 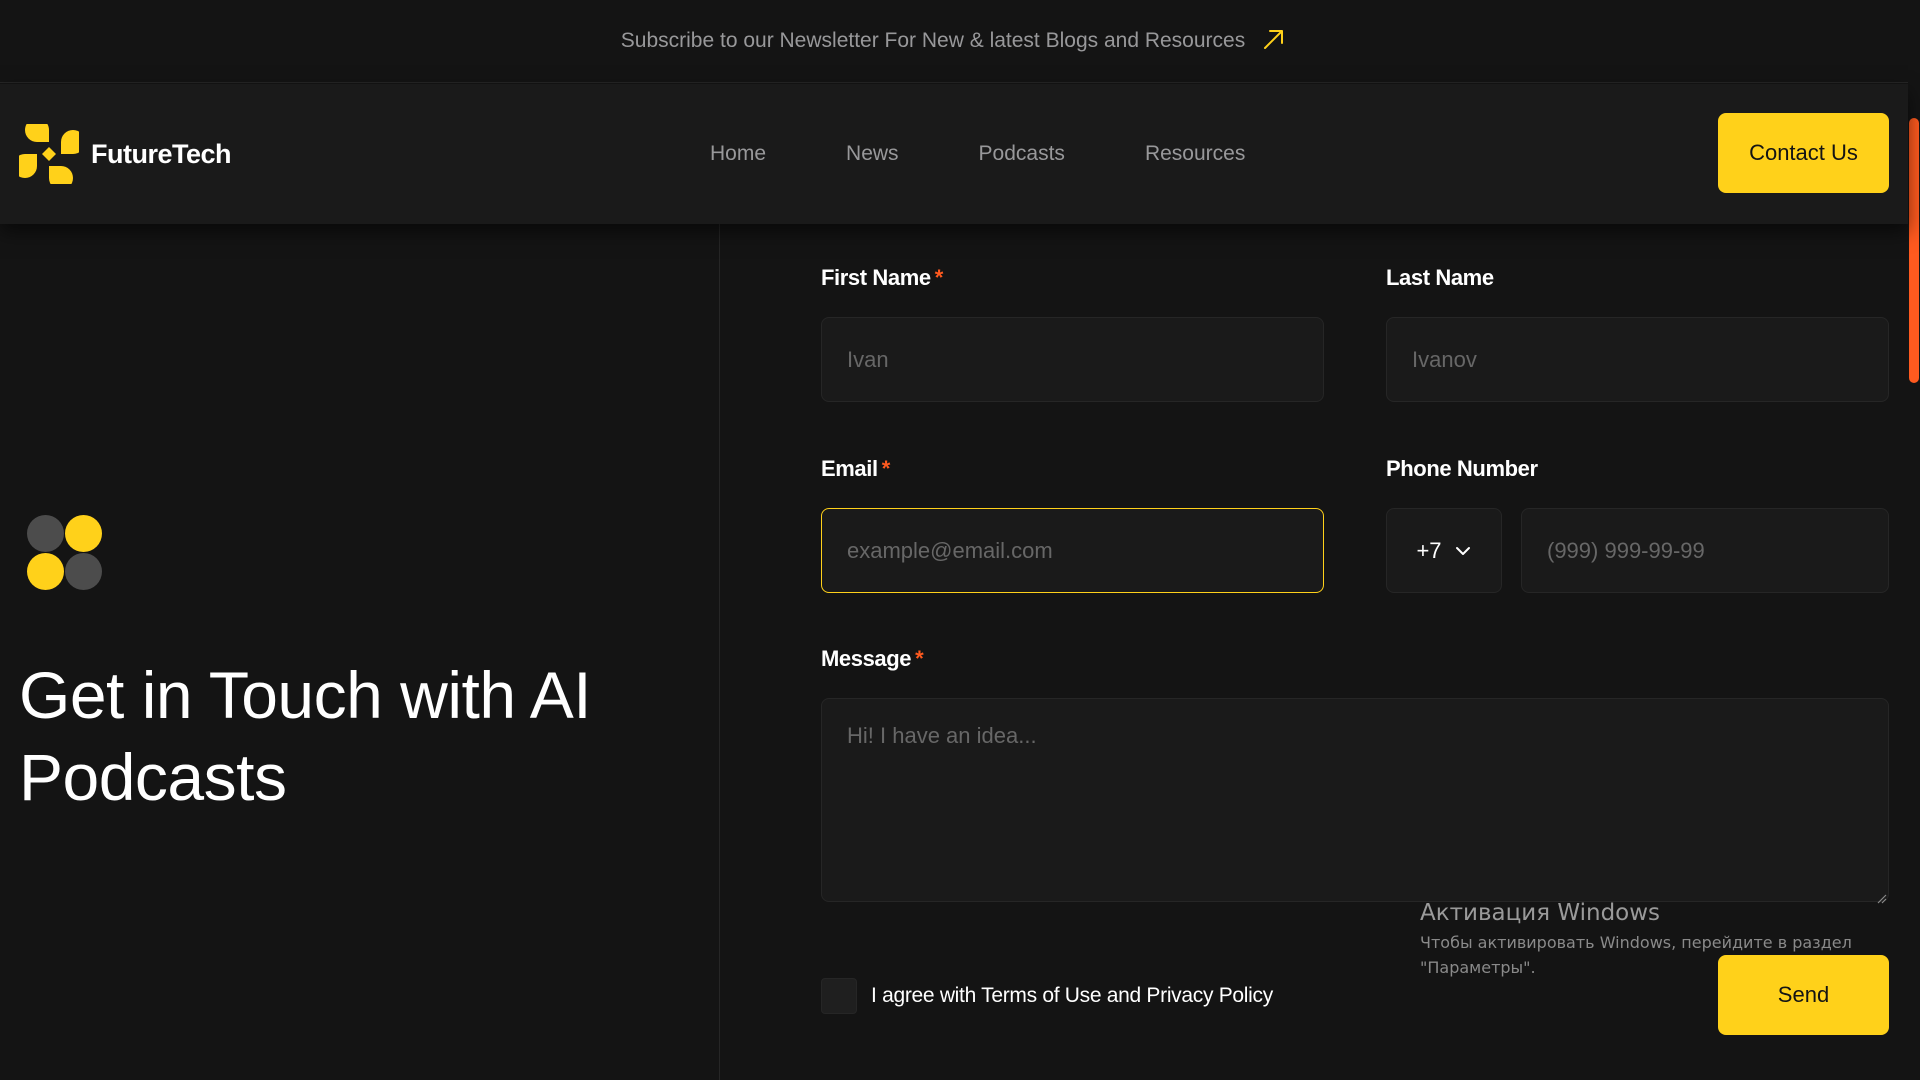 What do you see at coordinates (866, 658) in the screenshot?
I see `message-label-text: Message` at bounding box center [866, 658].